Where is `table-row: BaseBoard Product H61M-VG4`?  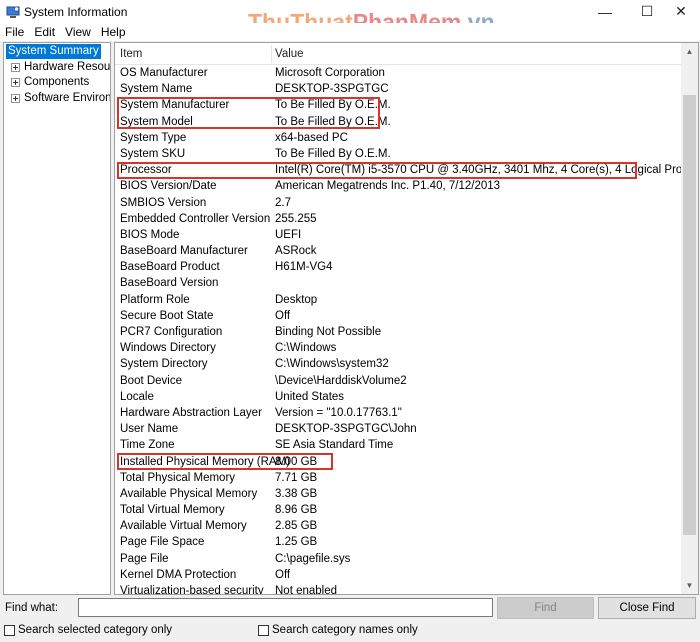
table-row: BaseBoard Product H61M-VG4 is located at coordinates (399, 267).